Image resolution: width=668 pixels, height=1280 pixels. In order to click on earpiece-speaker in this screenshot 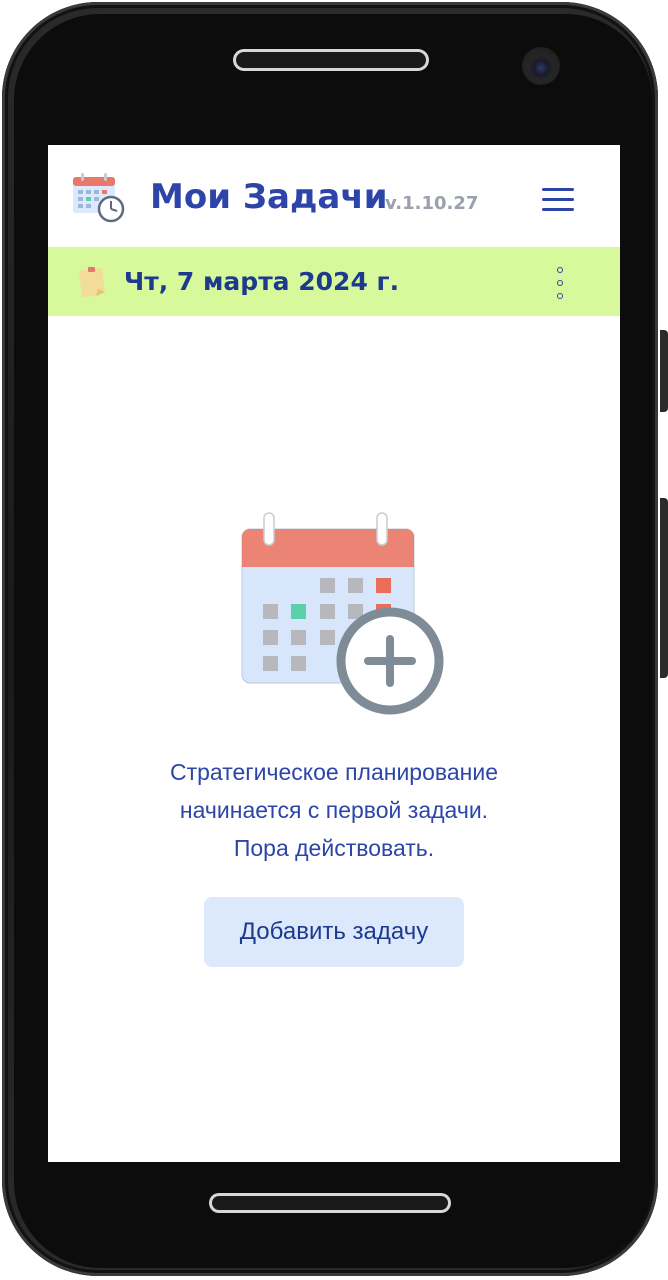, I will do `click(331, 60)`.